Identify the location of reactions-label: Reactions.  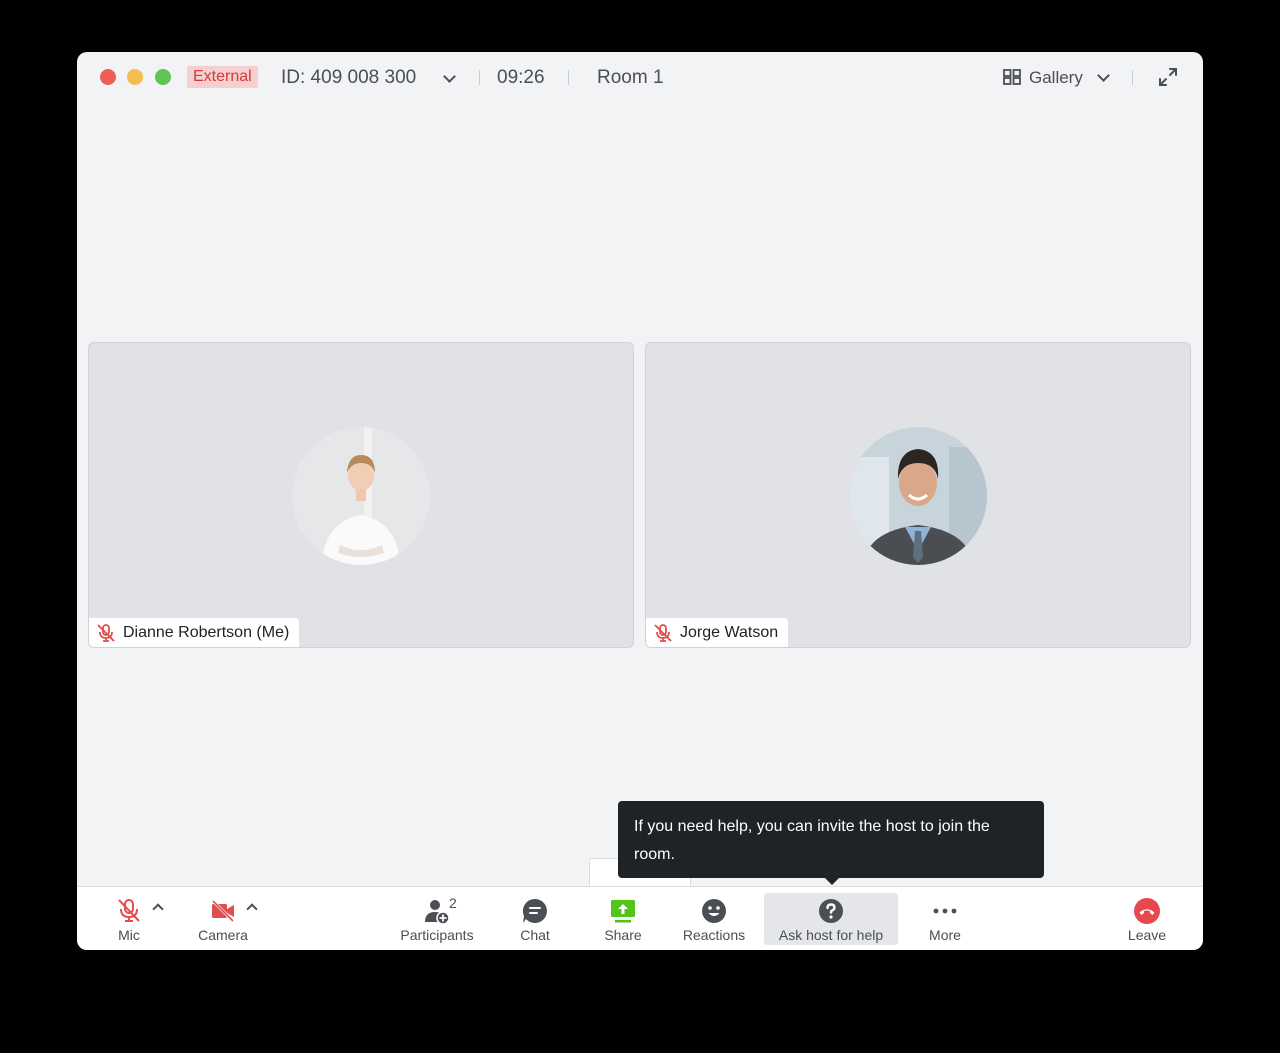
(714, 935).